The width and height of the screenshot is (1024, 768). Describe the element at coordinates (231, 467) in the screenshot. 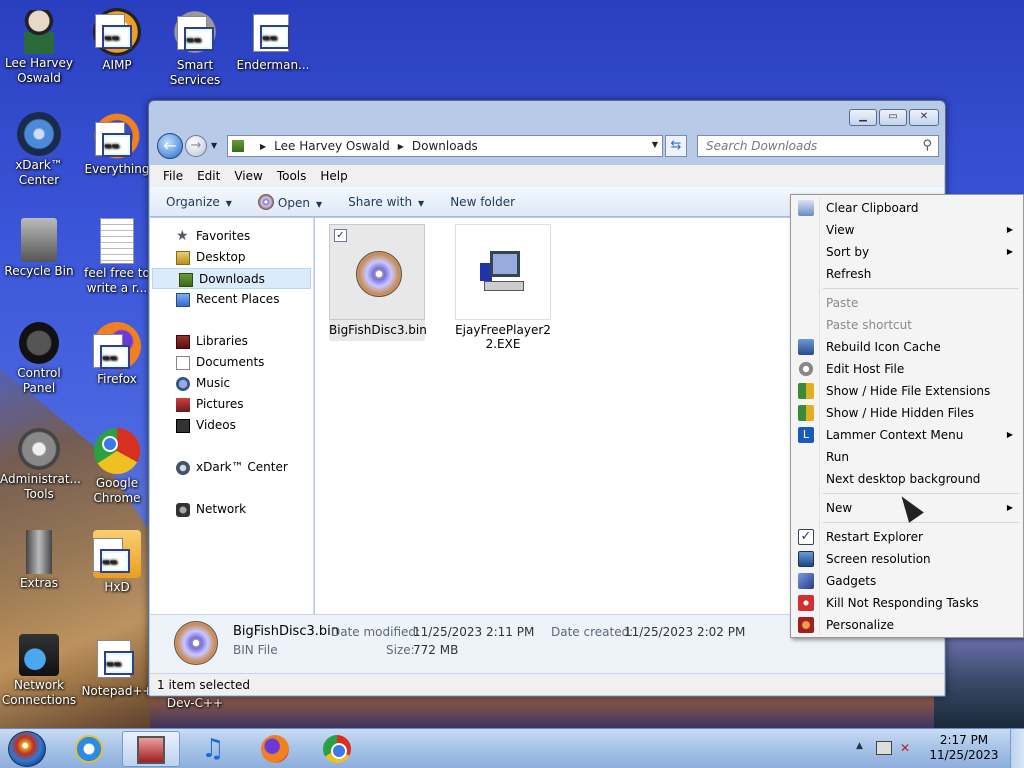

I see `sidebar-item-xdark-center: xDark™ Center` at that location.